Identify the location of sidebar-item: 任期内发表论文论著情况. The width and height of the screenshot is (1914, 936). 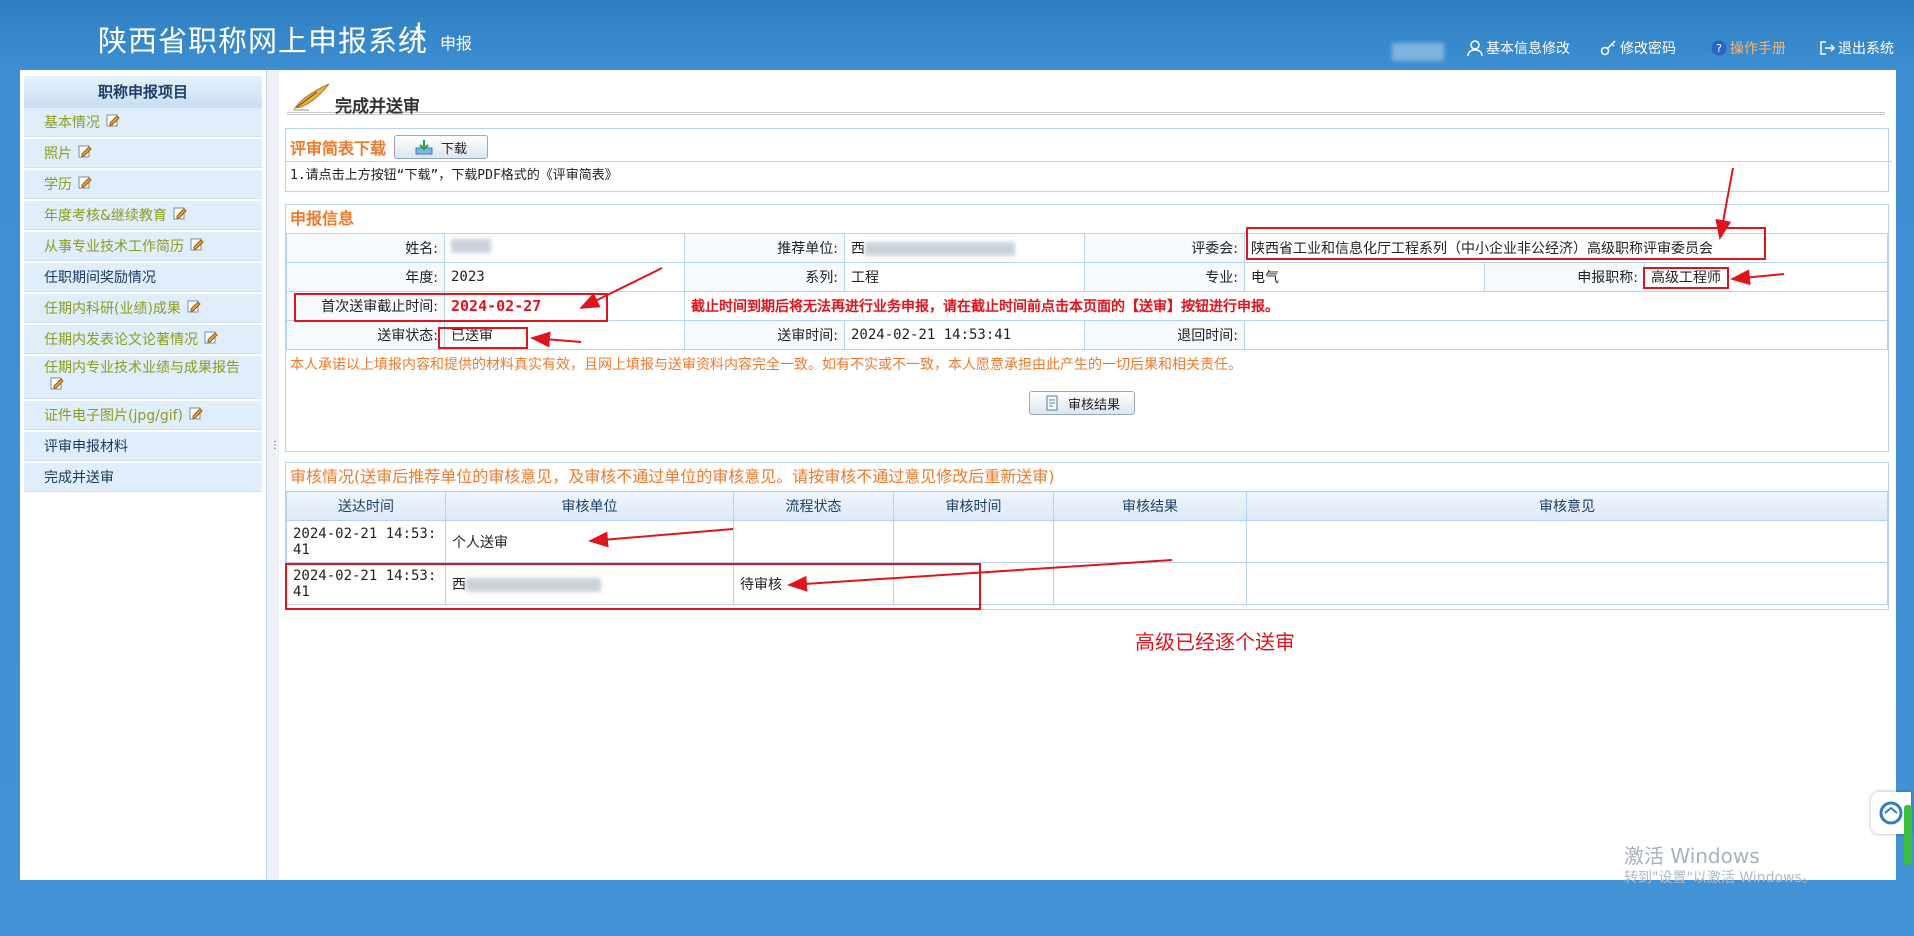
(143, 339).